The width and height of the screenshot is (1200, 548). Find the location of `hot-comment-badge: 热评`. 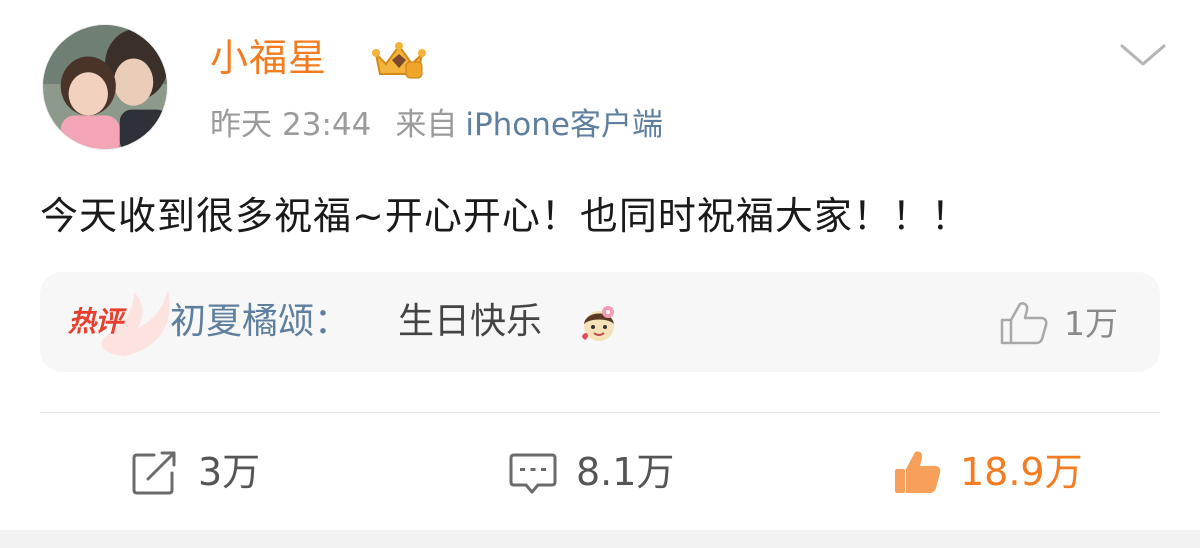

hot-comment-badge: 热评 is located at coordinates (95, 321).